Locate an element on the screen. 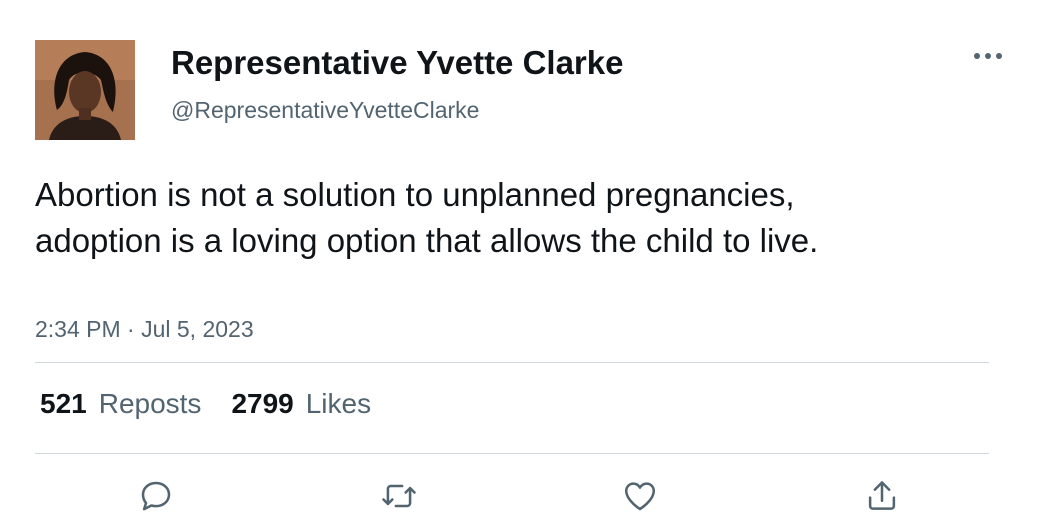 Image resolution: width=1050 pixels, height=525 pixels. share-icon is located at coordinates (882, 495).